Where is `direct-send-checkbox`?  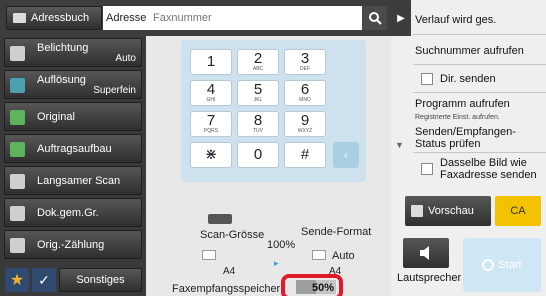
direct-send-checkbox is located at coordinates (427, 79).